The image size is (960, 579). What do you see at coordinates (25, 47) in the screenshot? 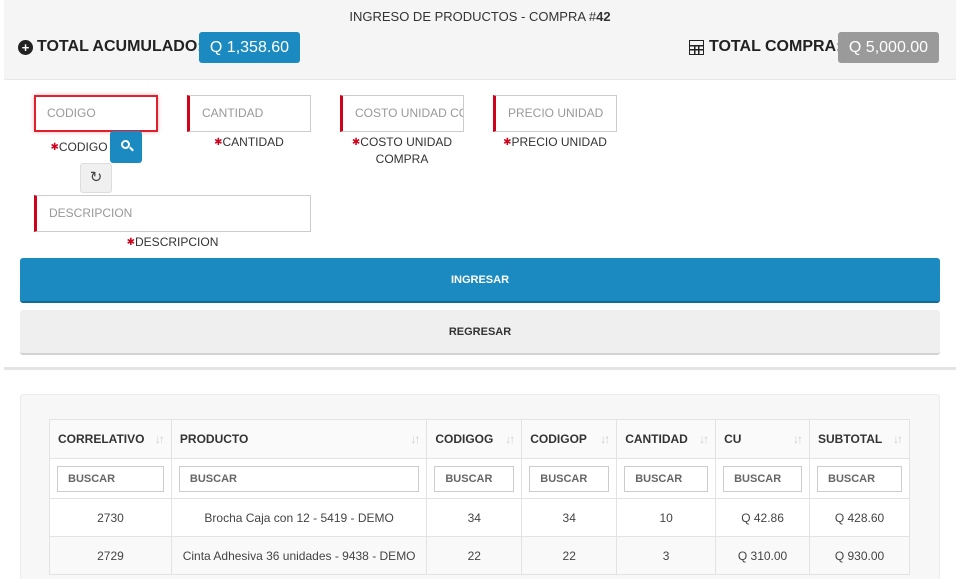
I see `plus-circle-icon: +` at bounding box center [25, 47].